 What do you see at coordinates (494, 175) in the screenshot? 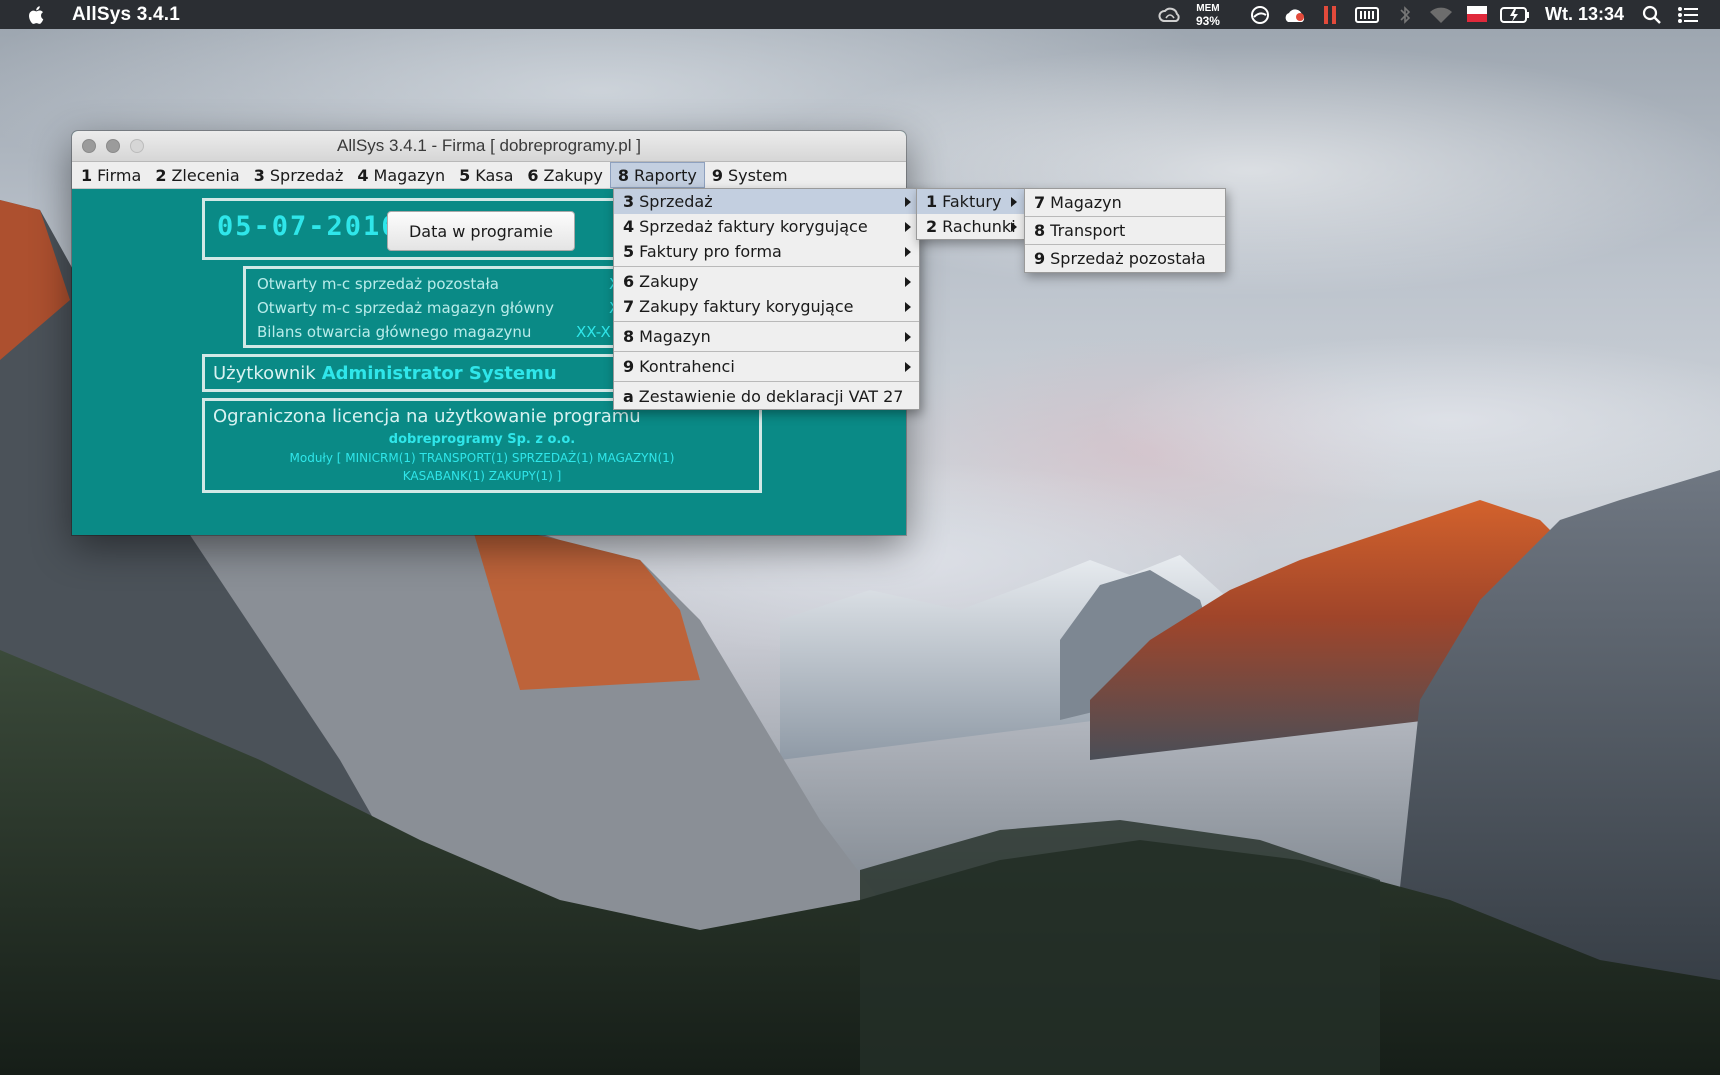
I see `menu-label: Kasa` at bounding box center [494, 175].